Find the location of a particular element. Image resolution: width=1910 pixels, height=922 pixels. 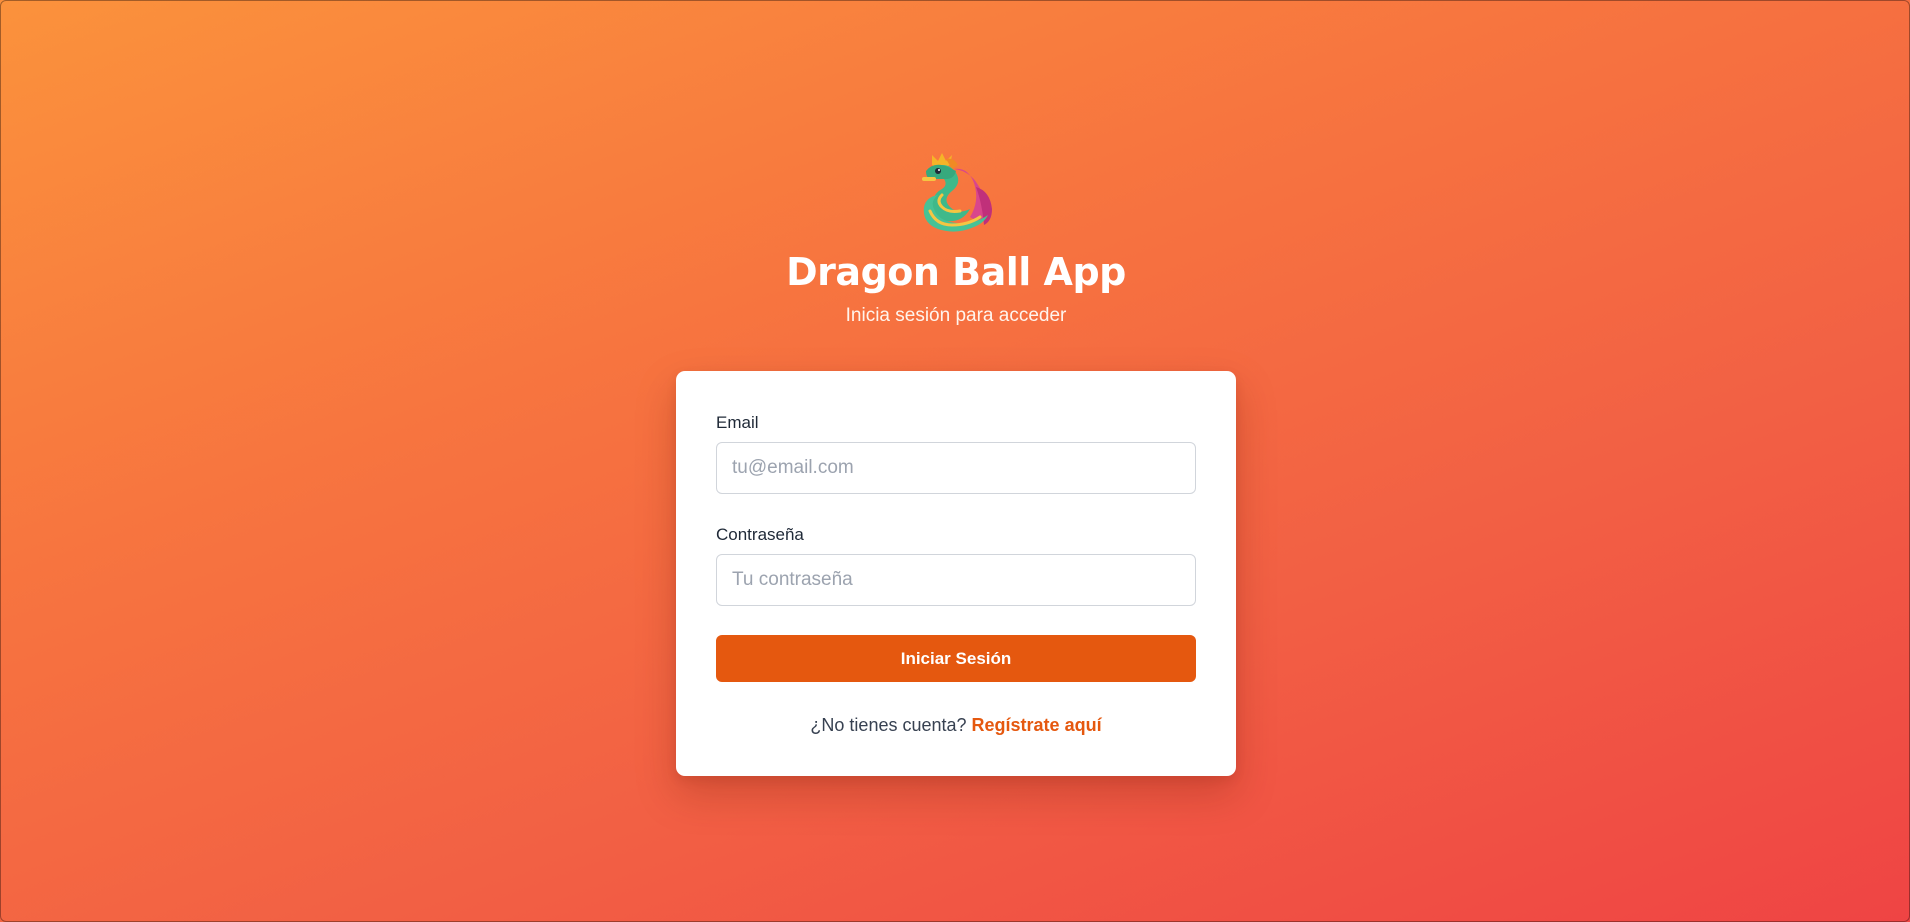

password-label: Contraseña is located at coordinates (760, 534).